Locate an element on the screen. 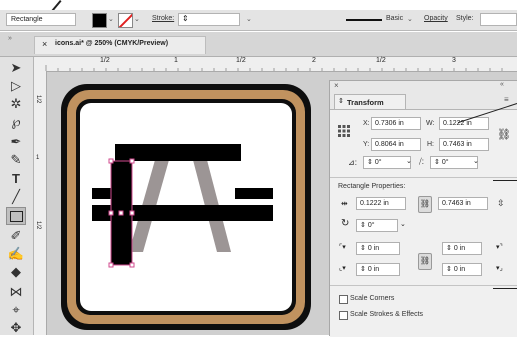 This screenshot has width=517, height=337. lasso-tool-icon: ℘ is located at coordinates (16, 122).